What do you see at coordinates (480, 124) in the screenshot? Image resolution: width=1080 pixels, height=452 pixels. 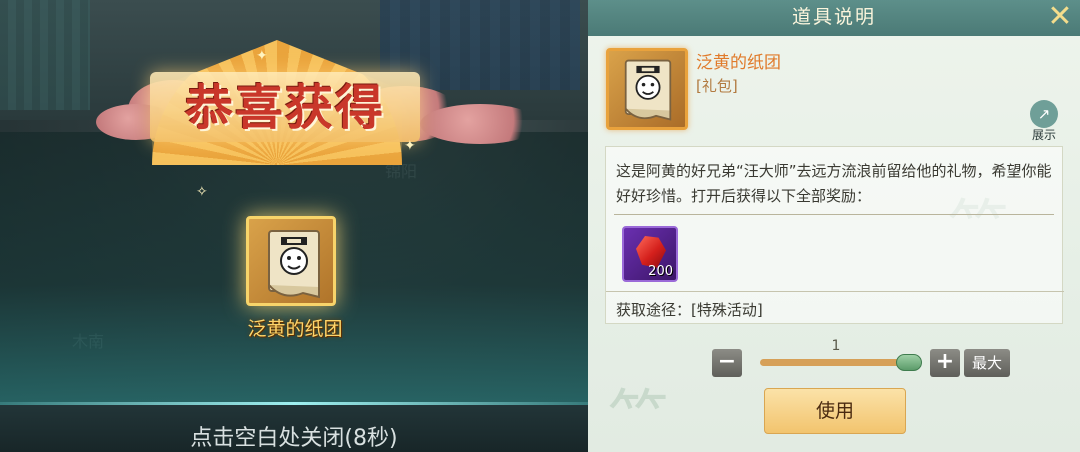 I see `cloud-decoration` at bounding box center [480, 124].